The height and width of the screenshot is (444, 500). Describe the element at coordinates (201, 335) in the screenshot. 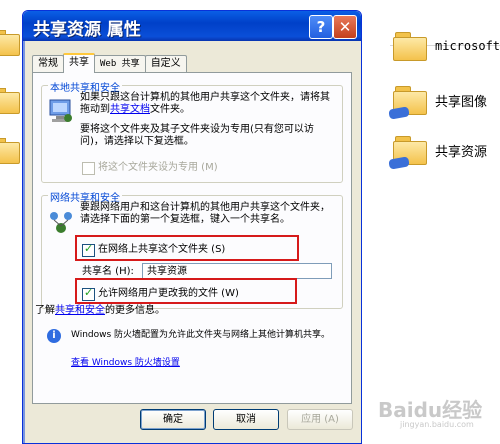

I see `firewall-text: Windows 防火墙配置为允许此文件夹与网络上其他计算机共享。` at that location.